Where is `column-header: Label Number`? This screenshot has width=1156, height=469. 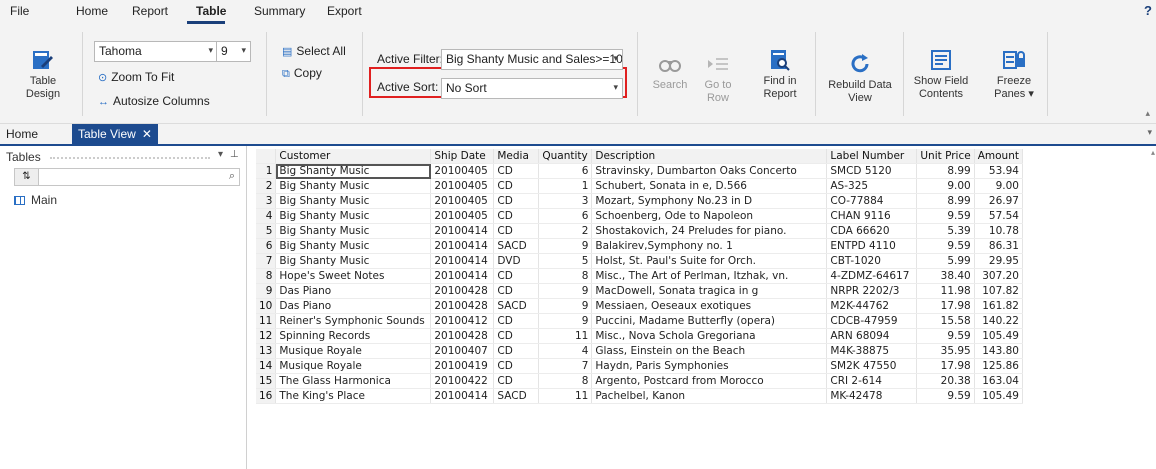 column-header: Label Number is located at coordinates (872, 157).